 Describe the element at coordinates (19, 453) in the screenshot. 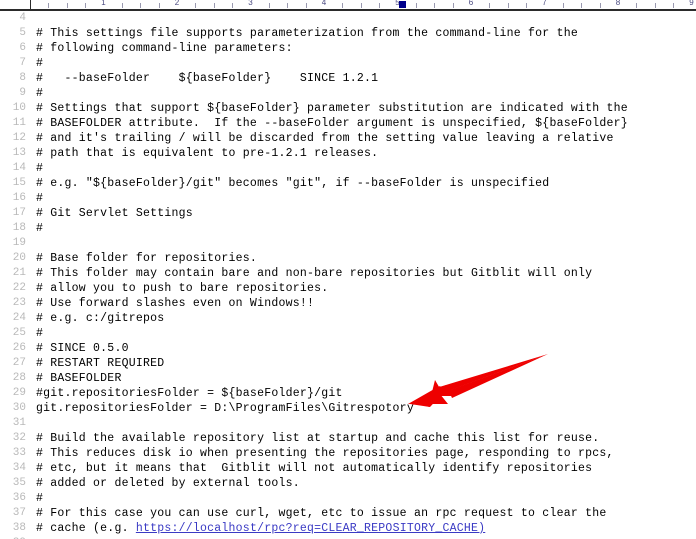

I see `line-number: 33` at that location.